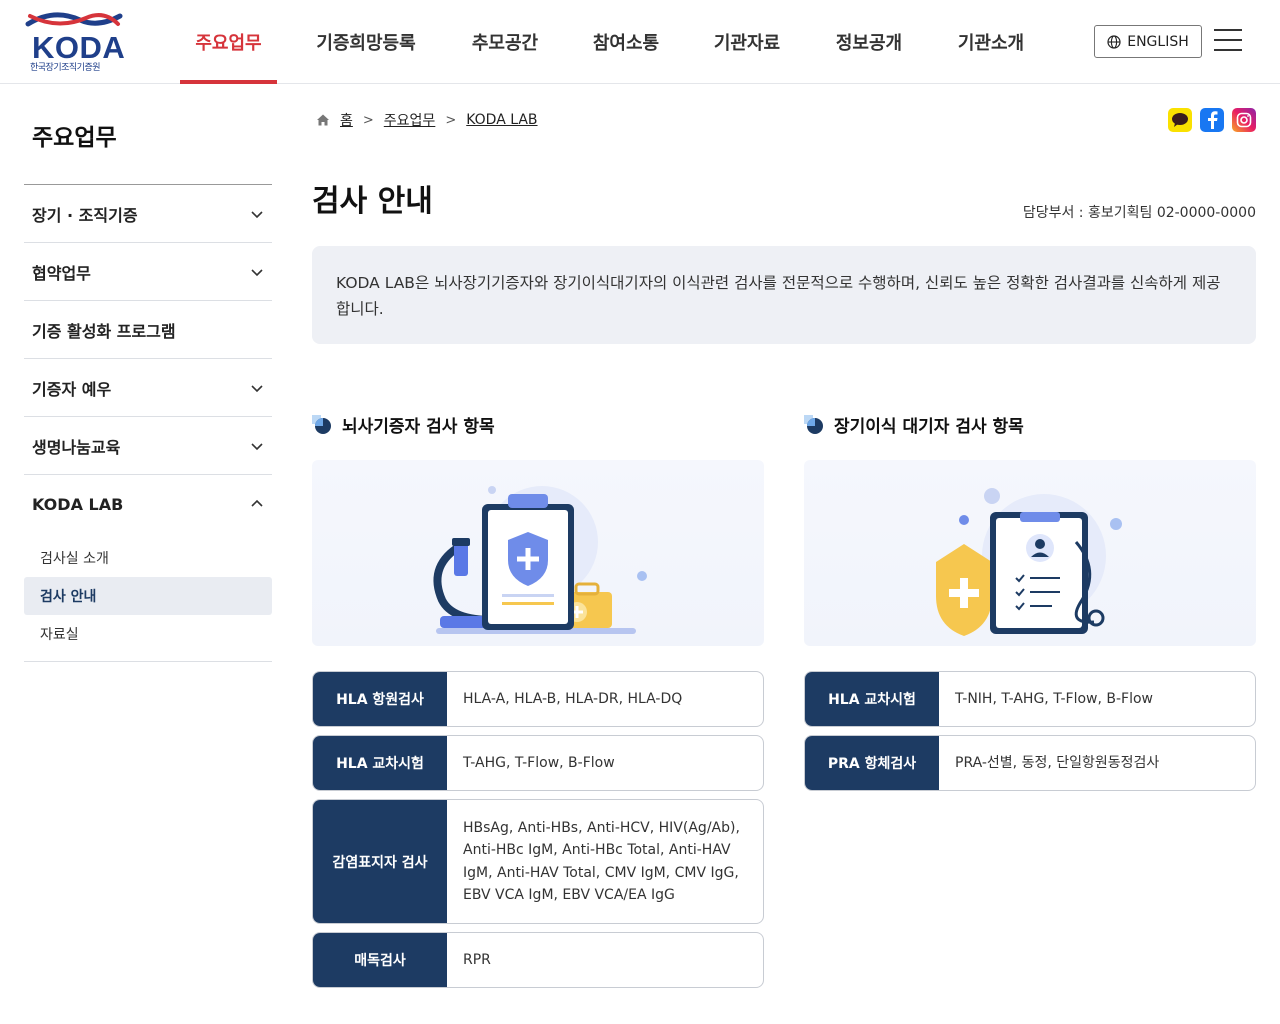  Describe the element at coordinates (501, 120) in the screenshot. I see `breadcrumb-level2: KODA LAB` at that location.